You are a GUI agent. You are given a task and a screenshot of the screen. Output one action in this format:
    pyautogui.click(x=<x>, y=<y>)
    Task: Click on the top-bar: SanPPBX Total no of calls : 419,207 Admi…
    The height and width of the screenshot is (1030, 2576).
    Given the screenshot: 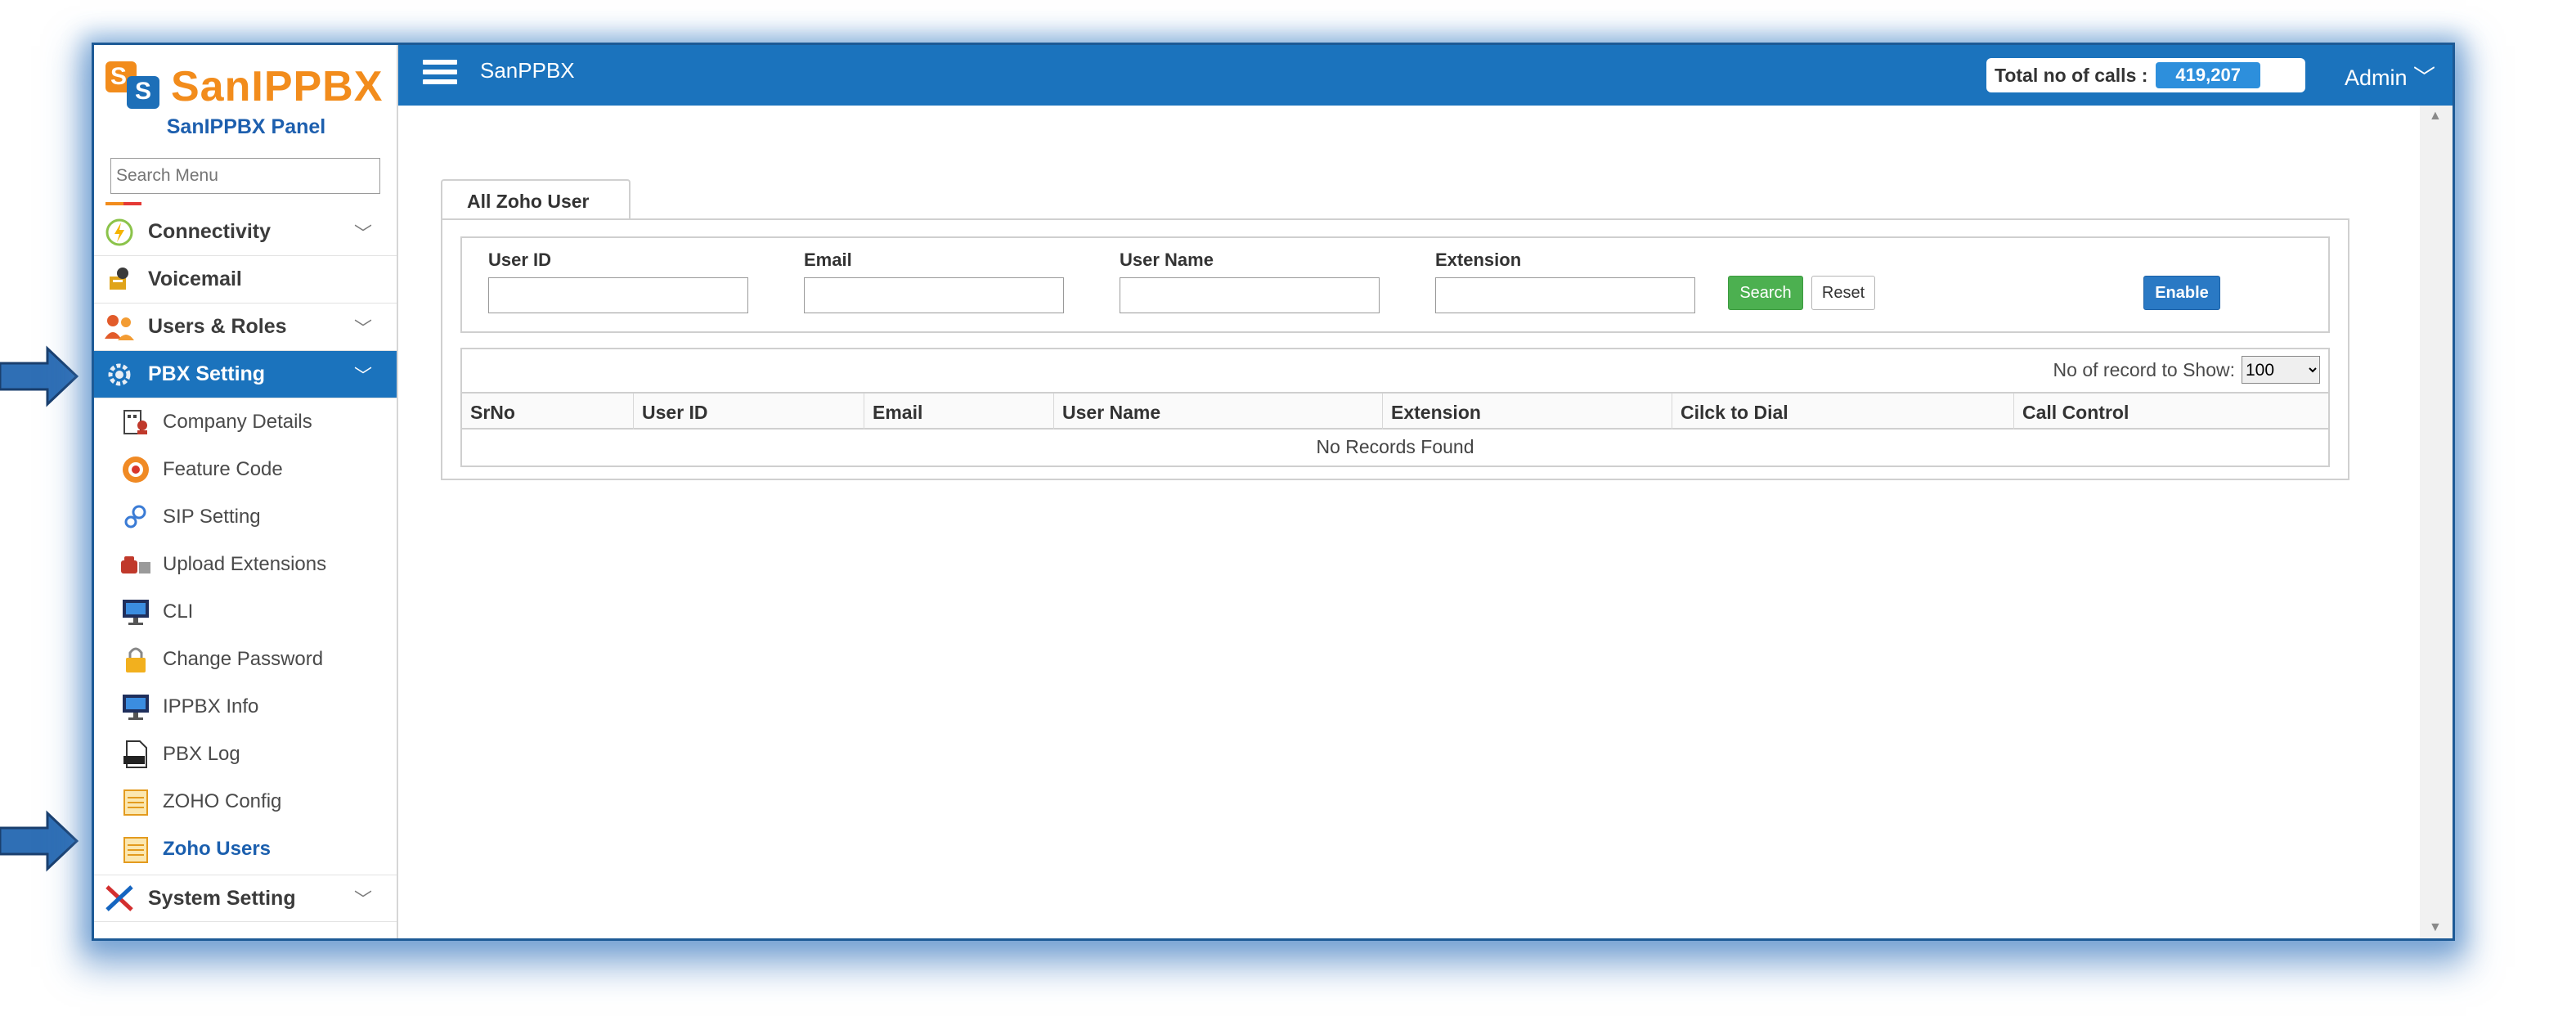 What is the action you would take?
    pyautogui.click(x=1425, y=75)
    